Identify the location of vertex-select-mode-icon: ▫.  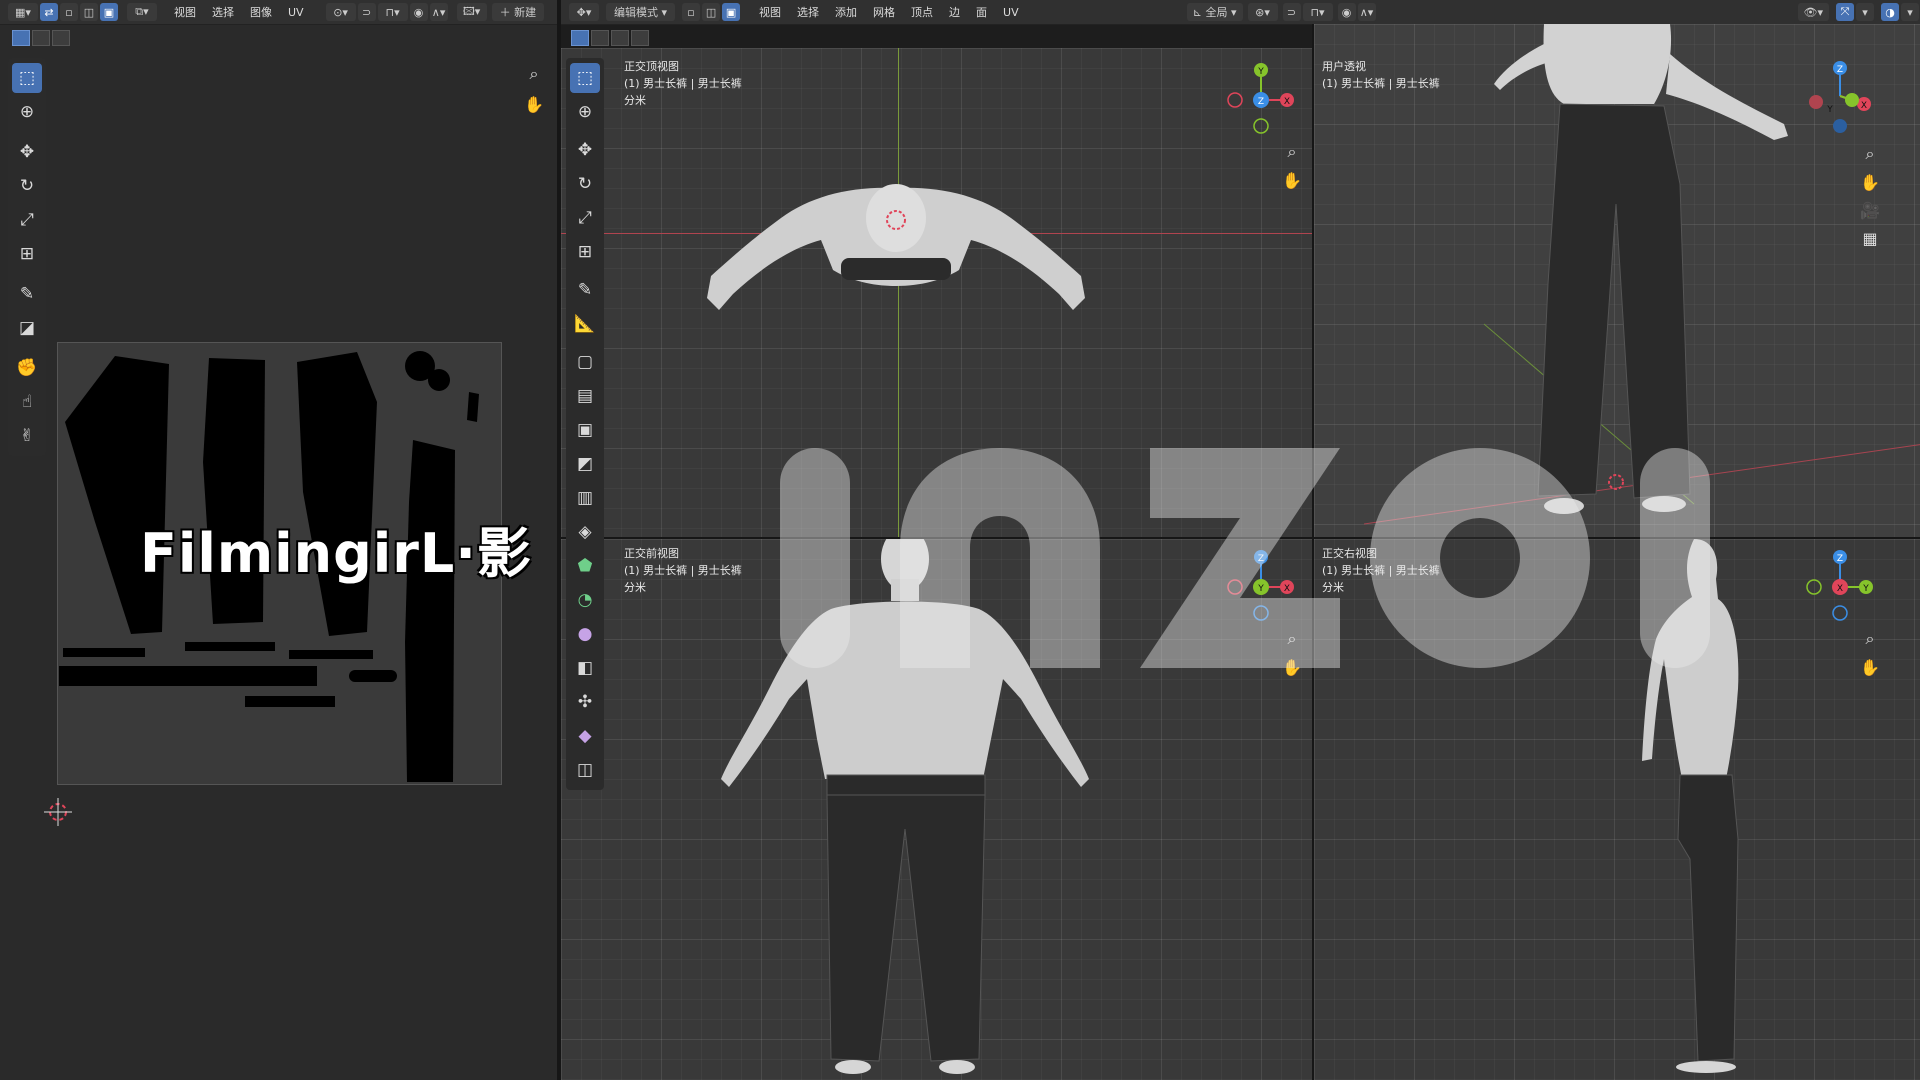
(691, 12).